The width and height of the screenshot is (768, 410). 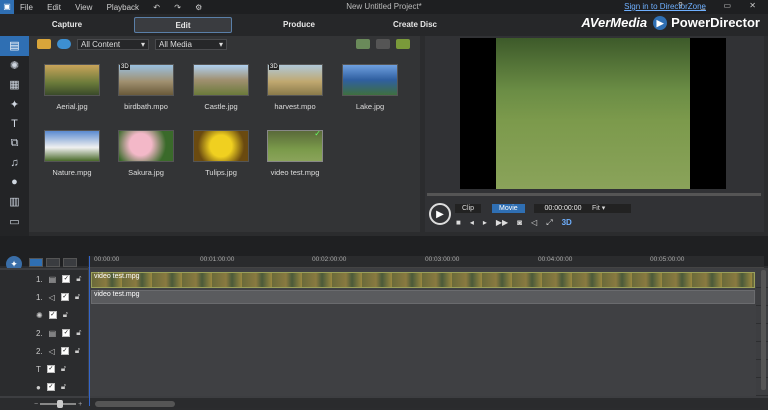 What do you see at coordinates (14, 163) in the screenshot?
I see `audio-mixing-room-icon: ♫` at bounding box center [14, 163].